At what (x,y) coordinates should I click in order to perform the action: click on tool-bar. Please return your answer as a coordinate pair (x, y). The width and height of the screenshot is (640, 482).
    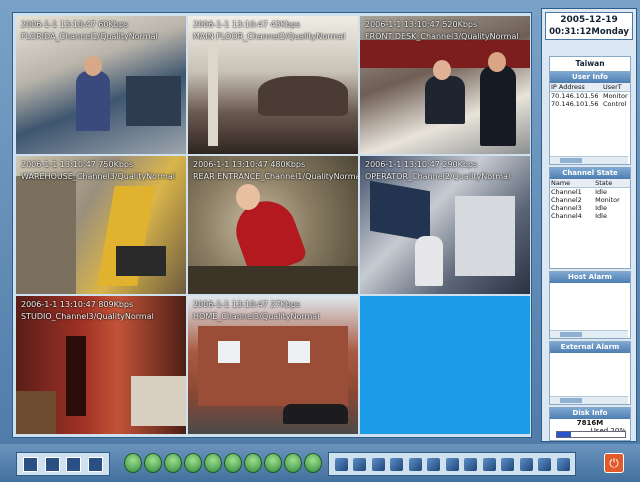
    Looking at the image, I should click on (452, 464).